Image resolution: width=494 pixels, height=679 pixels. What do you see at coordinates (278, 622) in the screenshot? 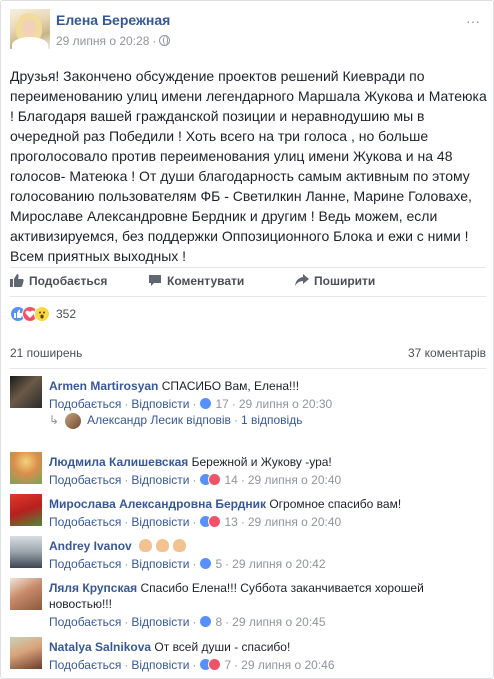
I see `comment-time: 29 липня о 20:45` at bounding box center [278, 622].